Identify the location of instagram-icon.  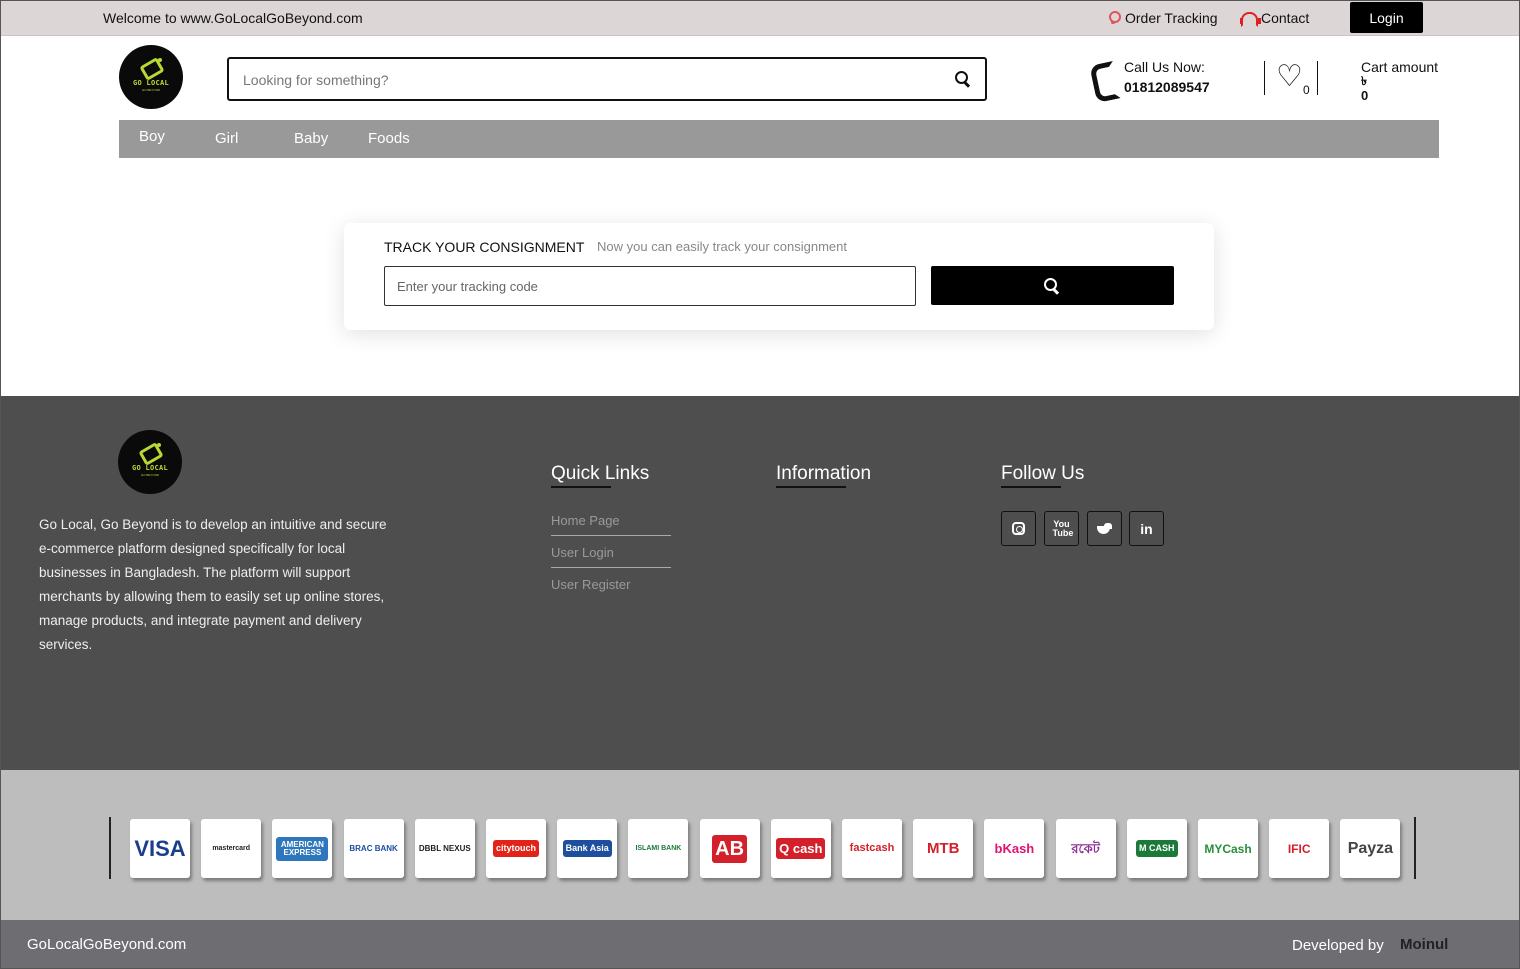
(1018, 528).